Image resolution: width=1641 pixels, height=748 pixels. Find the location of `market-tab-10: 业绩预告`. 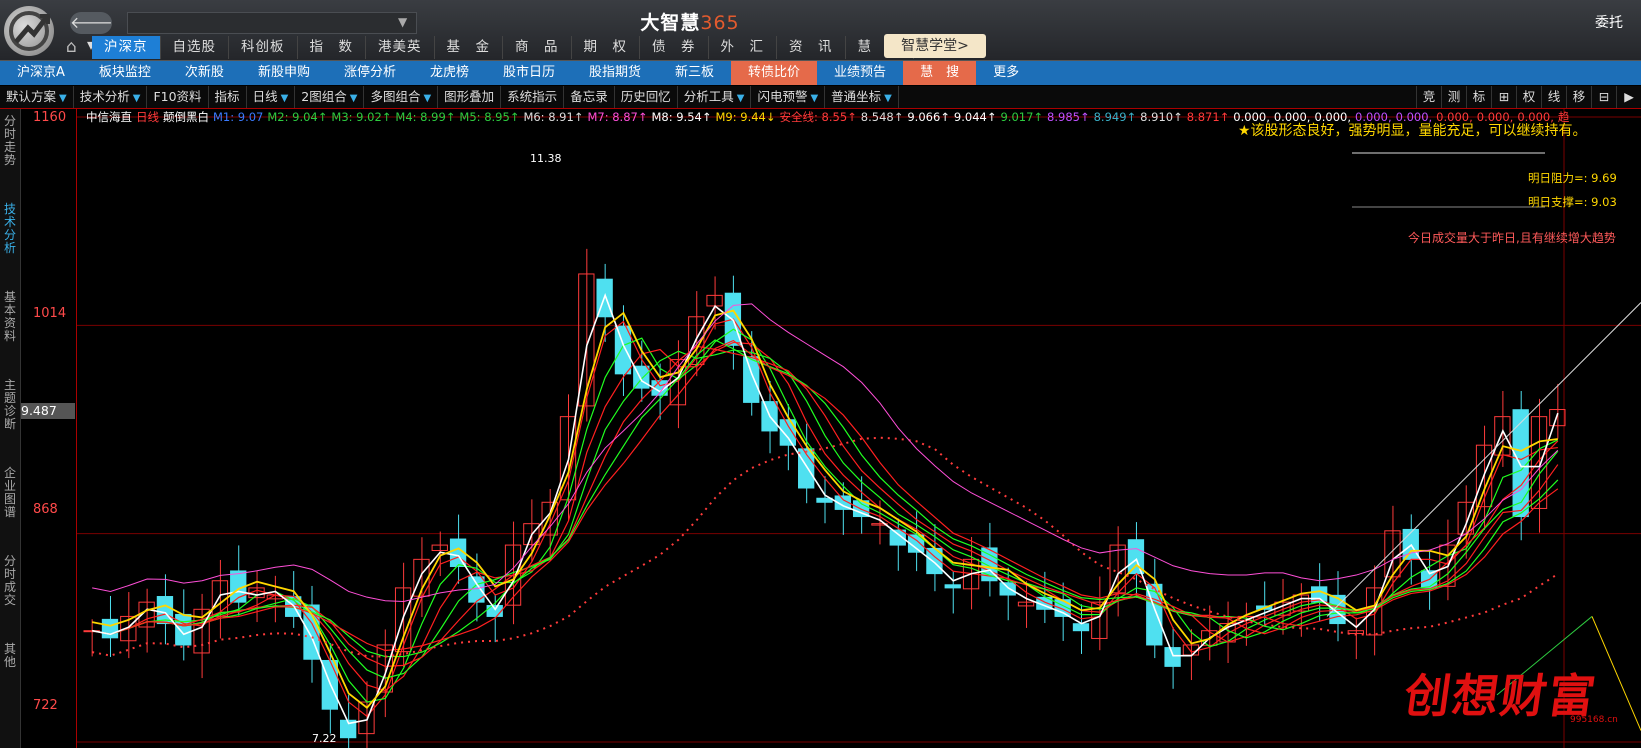

market-tab-10: 业绩预告 is located at coordinates (860, 73).